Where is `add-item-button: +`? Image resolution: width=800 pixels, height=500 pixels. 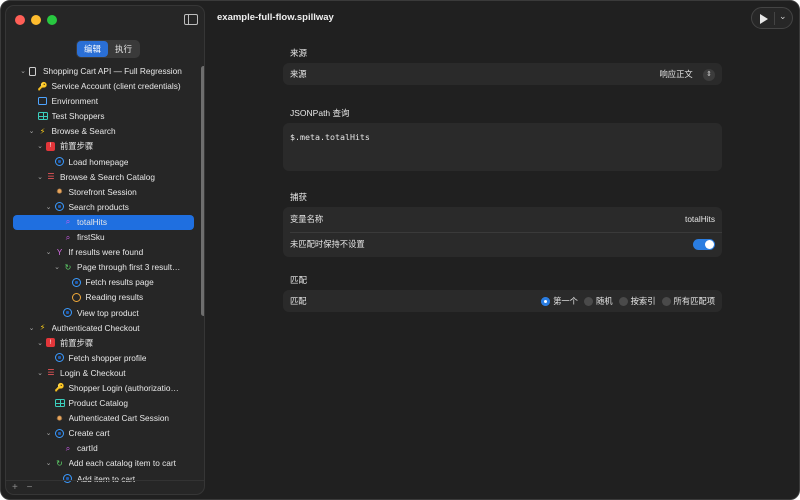
add-item-button: + is located at coordinates (15, 487).